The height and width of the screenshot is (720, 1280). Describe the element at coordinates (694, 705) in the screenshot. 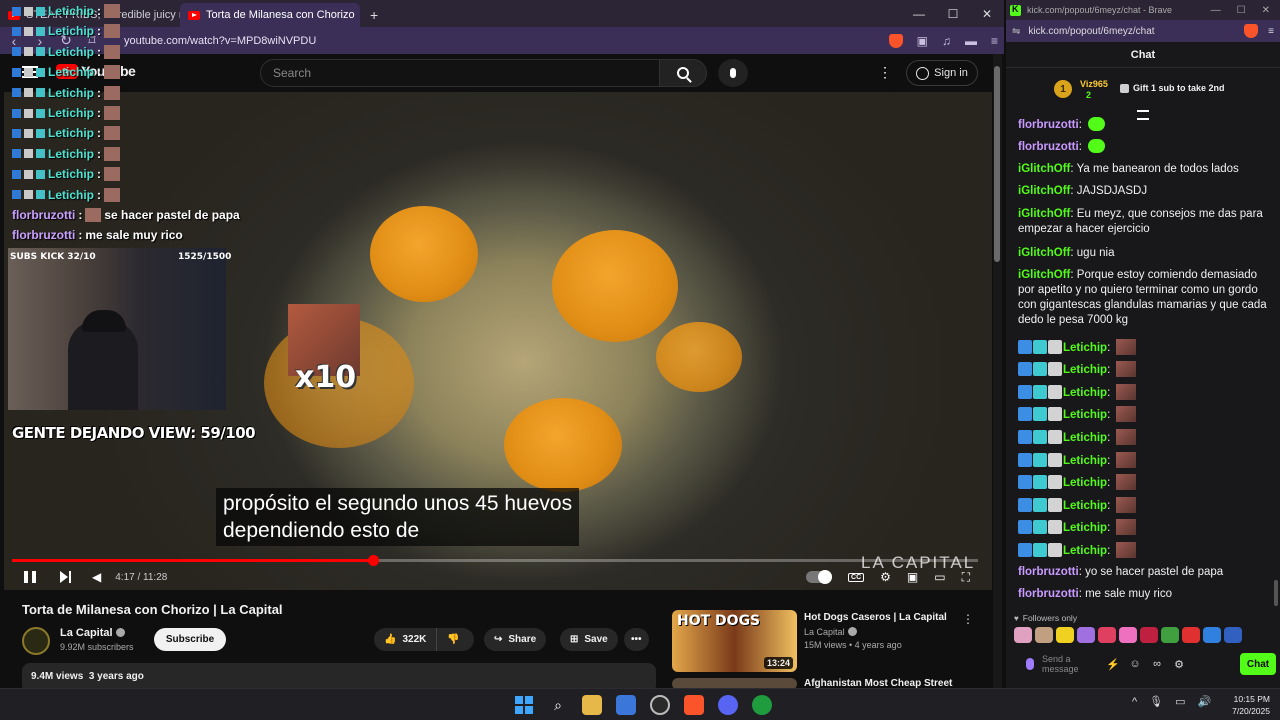

I see `brave-browser-icon` at that location.